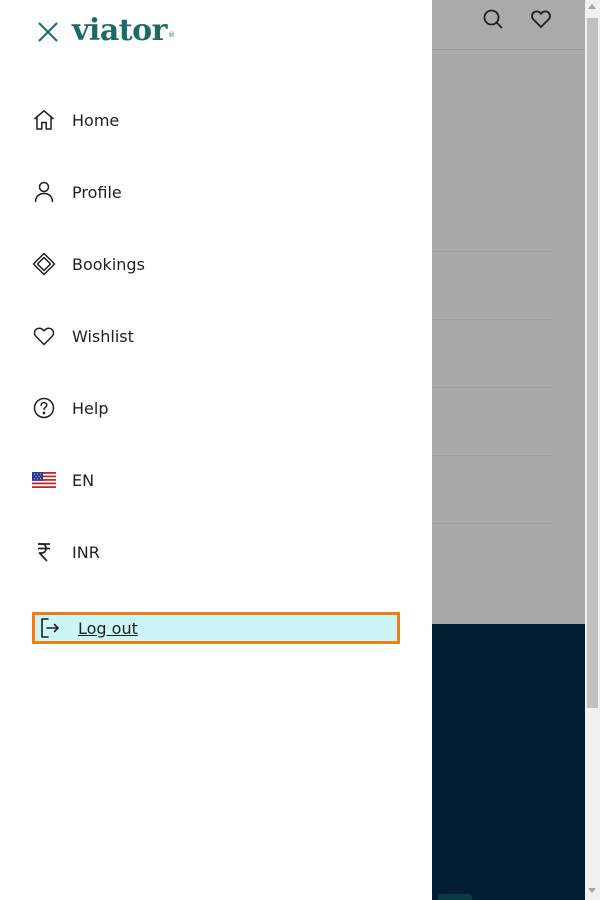  What do you see at coordinates (44, 264) in the screenshot?
I see `ticket-icon` at bounding box center [44, 264].